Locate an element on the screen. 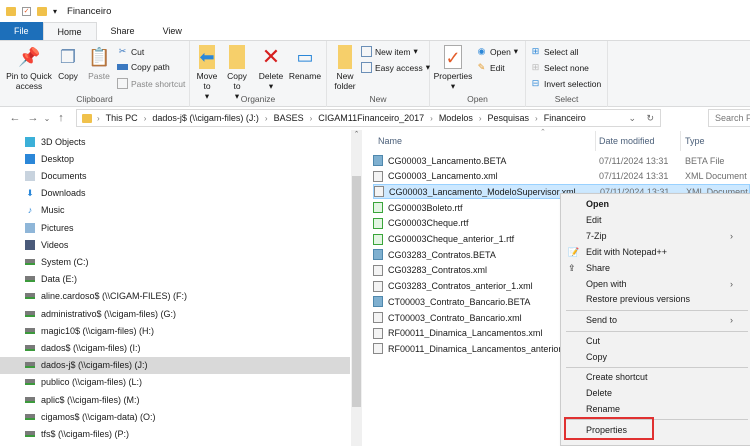 The height and width of the screenshot is (446, 750). properties-quick-icon: ✓ is located at coordinates (26, 11).